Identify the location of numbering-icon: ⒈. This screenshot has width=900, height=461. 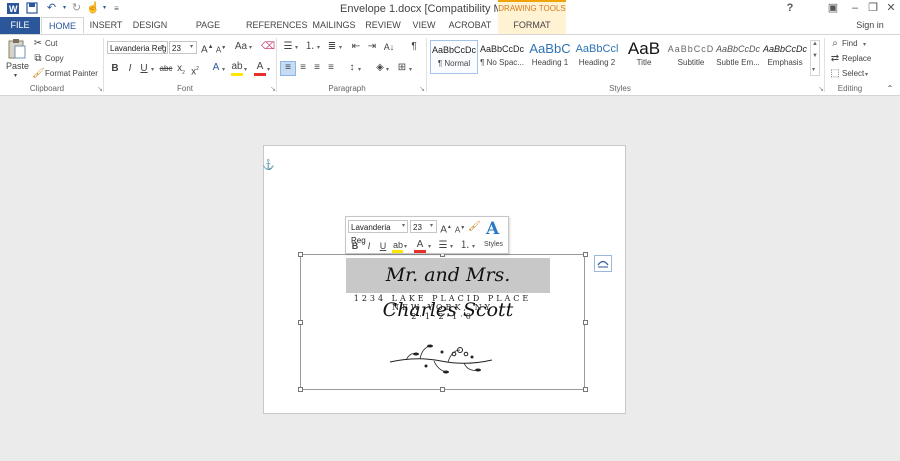
(310, 47).